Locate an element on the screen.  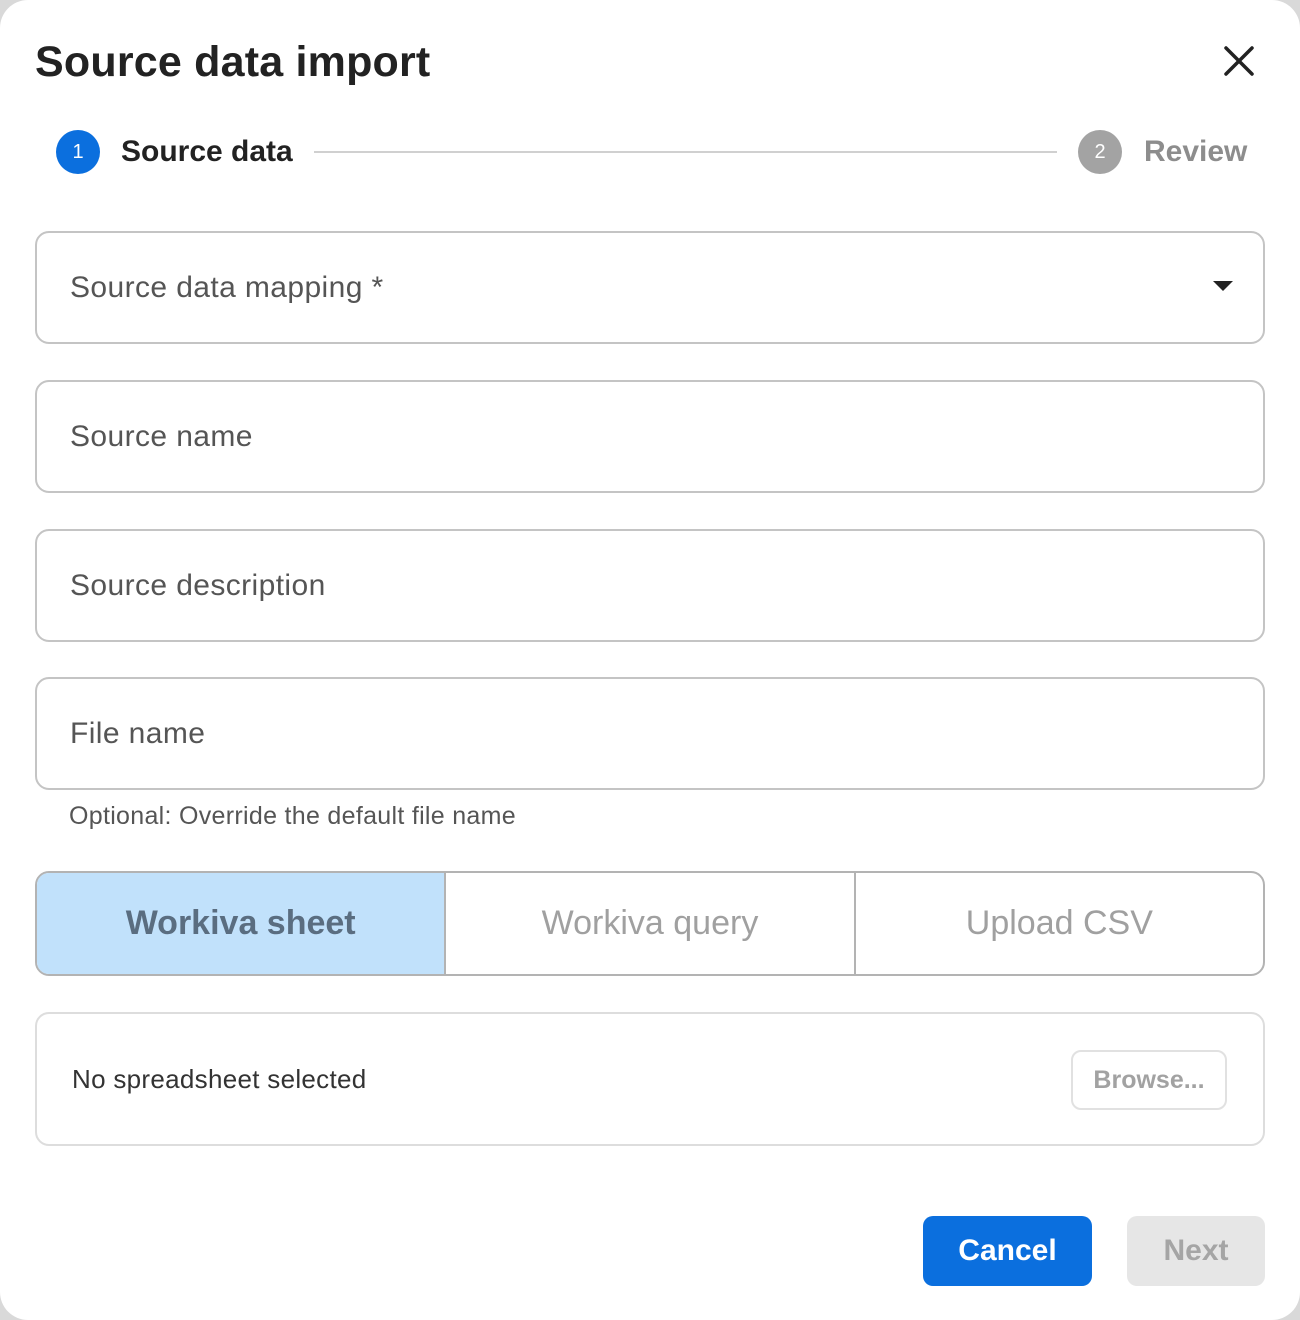
source-data-mapping-placeholder: Source data mapping * is located at coordinates (227, 287).